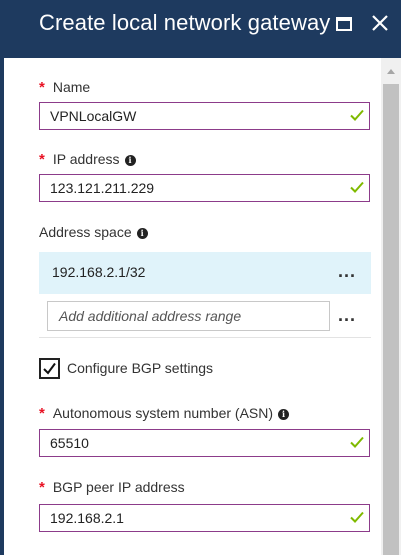 The width and height of the screenshot is (401, 555). What do you see at coordinates (140, 368) in the screenshot?
I see `configure-bgp-label: Configure BGP settings` at bounding box center [140, 368].